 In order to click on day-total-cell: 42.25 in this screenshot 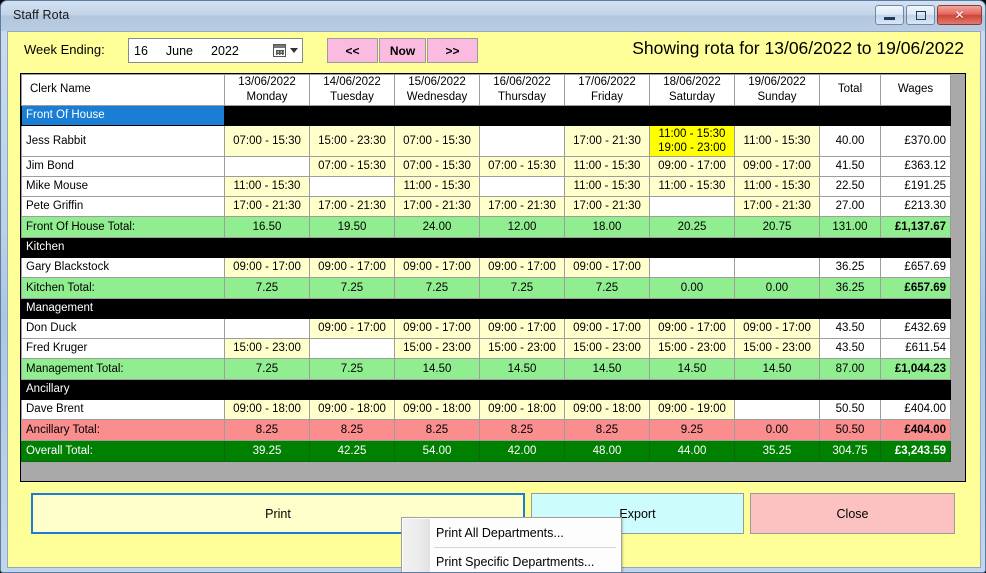, I will do `click(352, 450)`.